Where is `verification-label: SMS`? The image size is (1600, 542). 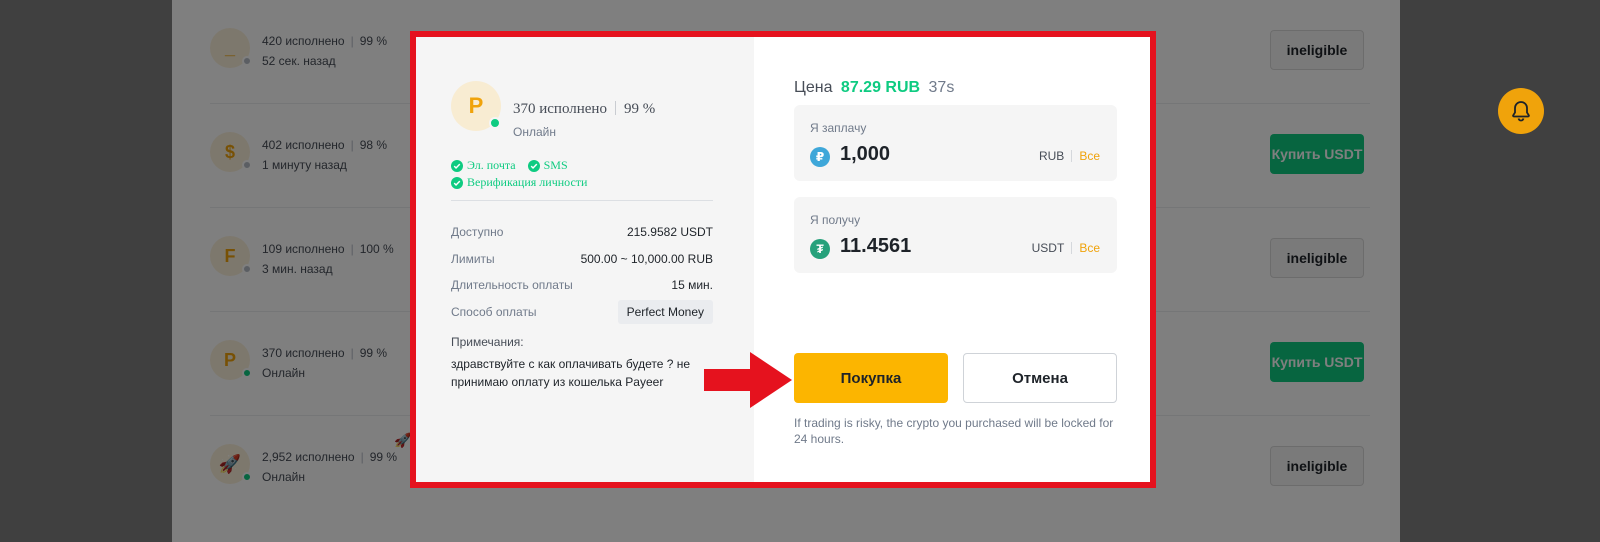 verification-label: SMS is located at coordinates (555, 165).